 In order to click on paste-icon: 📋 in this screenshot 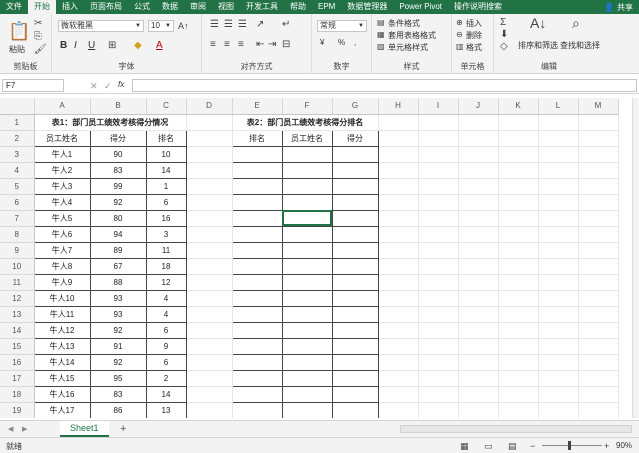, I will do `click(19, 31)`.